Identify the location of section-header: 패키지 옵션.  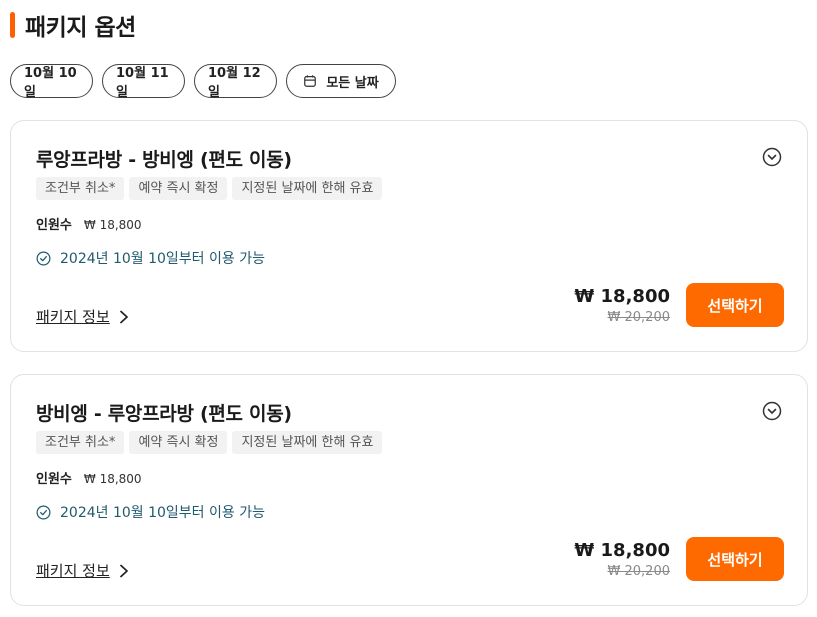
(73, 25).